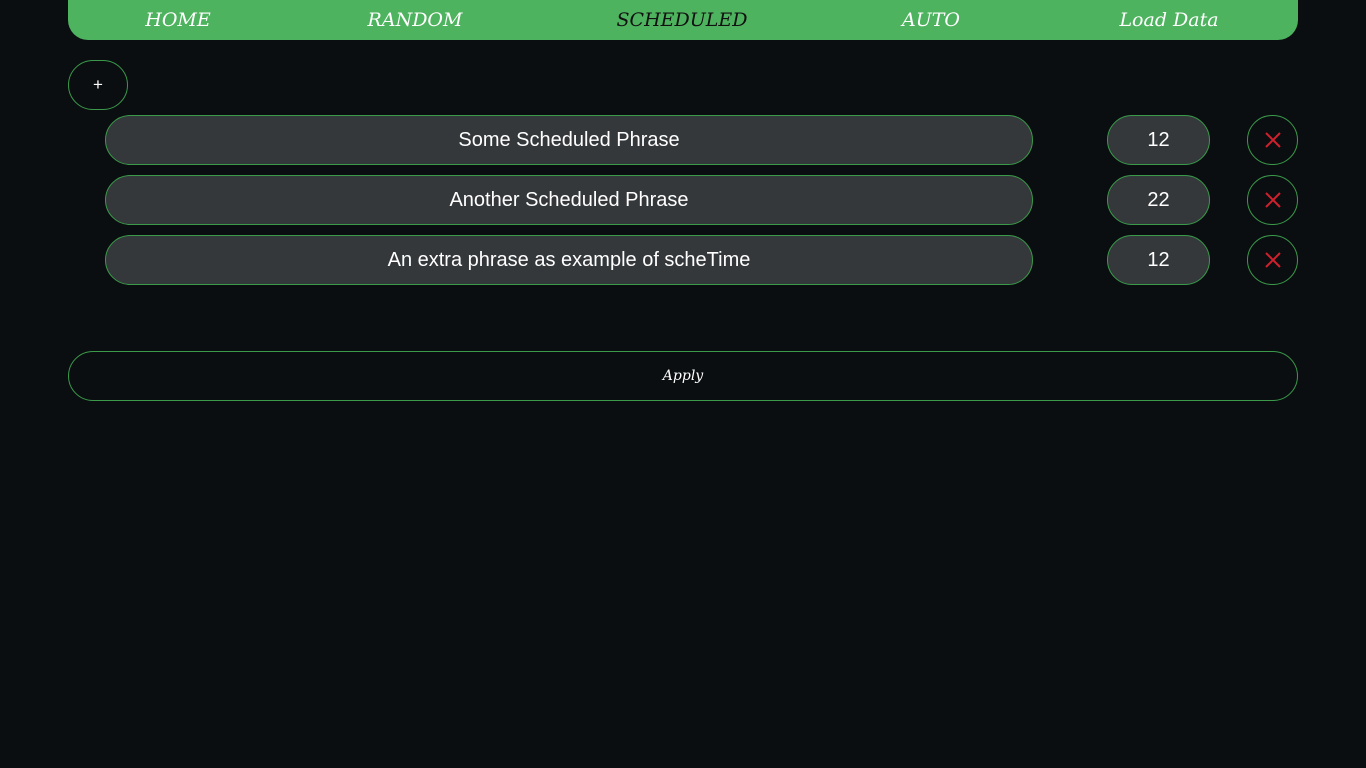 The width and height of the screenshot is (1366, 768). What do you see at coordinates (98, 85) in the screenshot?
I see `add-phrase-button: +` at bounding box center [98, 85].